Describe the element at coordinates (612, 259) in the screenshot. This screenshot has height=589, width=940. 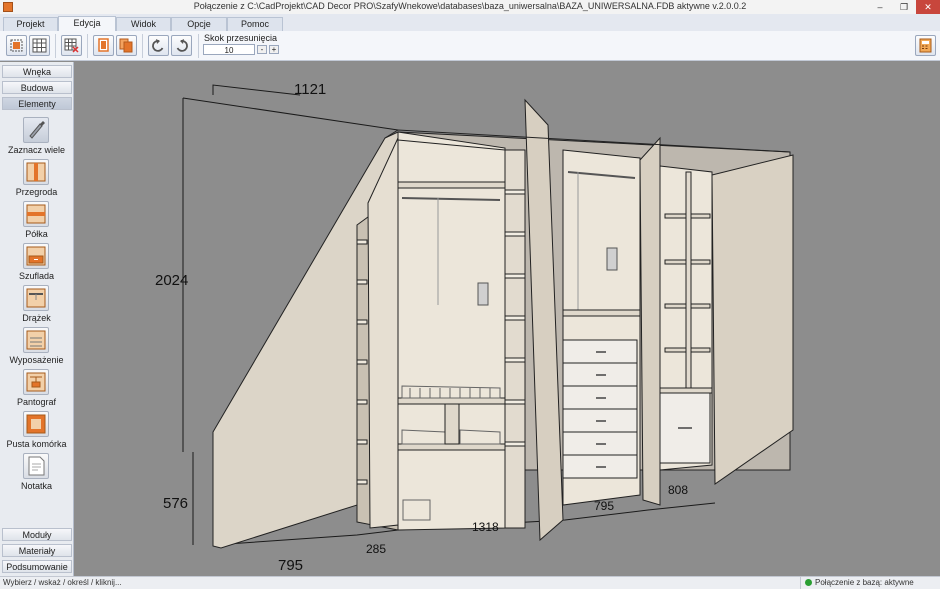
I see `pantograph-middle` at that location.